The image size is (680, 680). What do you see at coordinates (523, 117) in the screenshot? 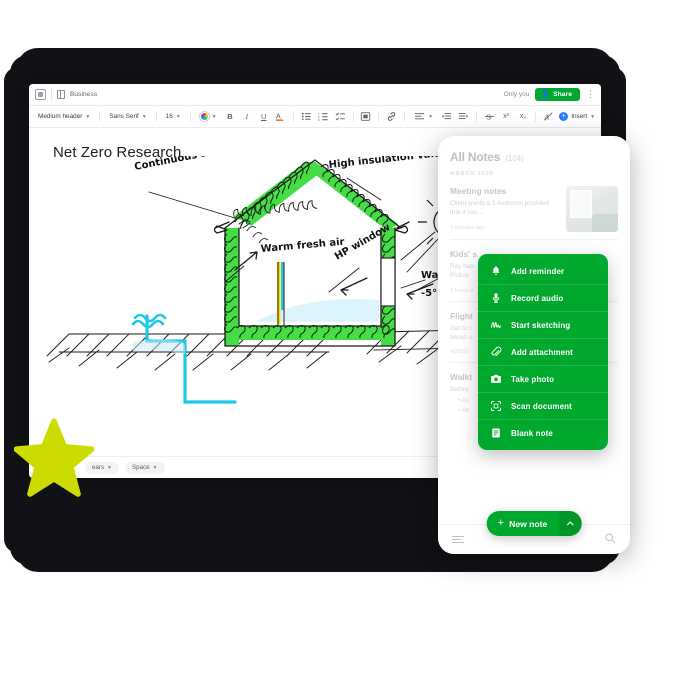
I see `subscript-button: x₂` at bounding box center [523, 117].